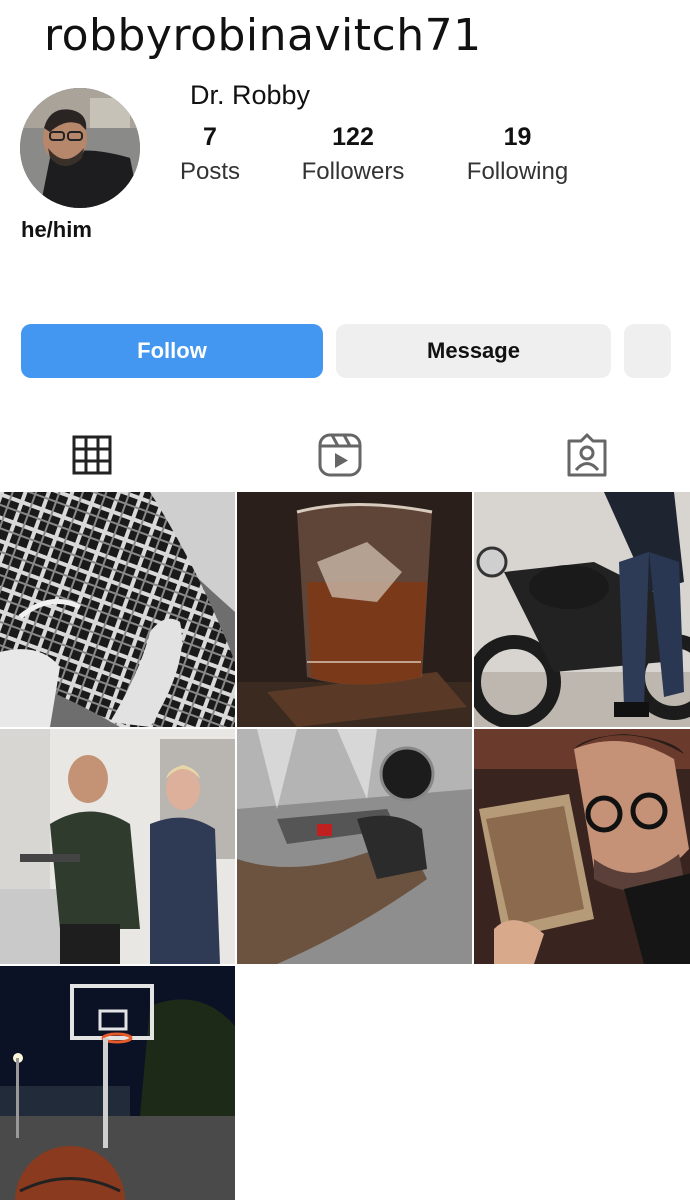  I want to click on stat-following: 19 Following, so click(517, 155).